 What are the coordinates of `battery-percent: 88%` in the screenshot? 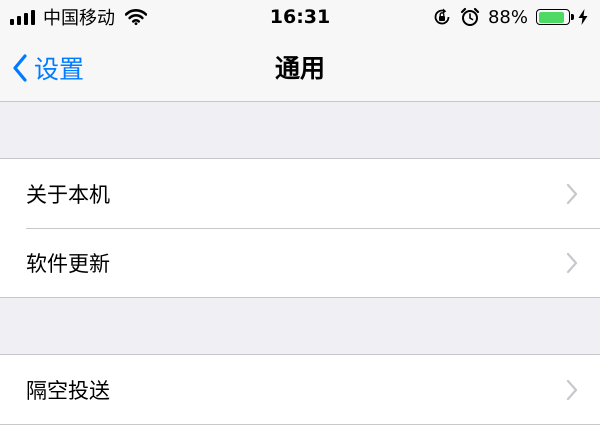 It's located at (507, 17).